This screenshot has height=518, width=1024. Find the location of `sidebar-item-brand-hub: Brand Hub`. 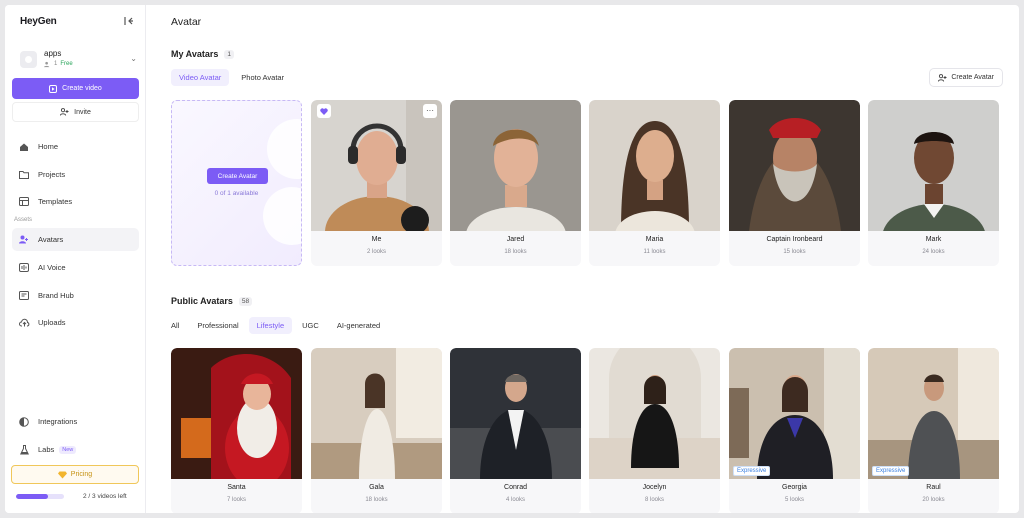

sidebar-item-brand-hub: Brand Hub is located at coordinates (75, 295).